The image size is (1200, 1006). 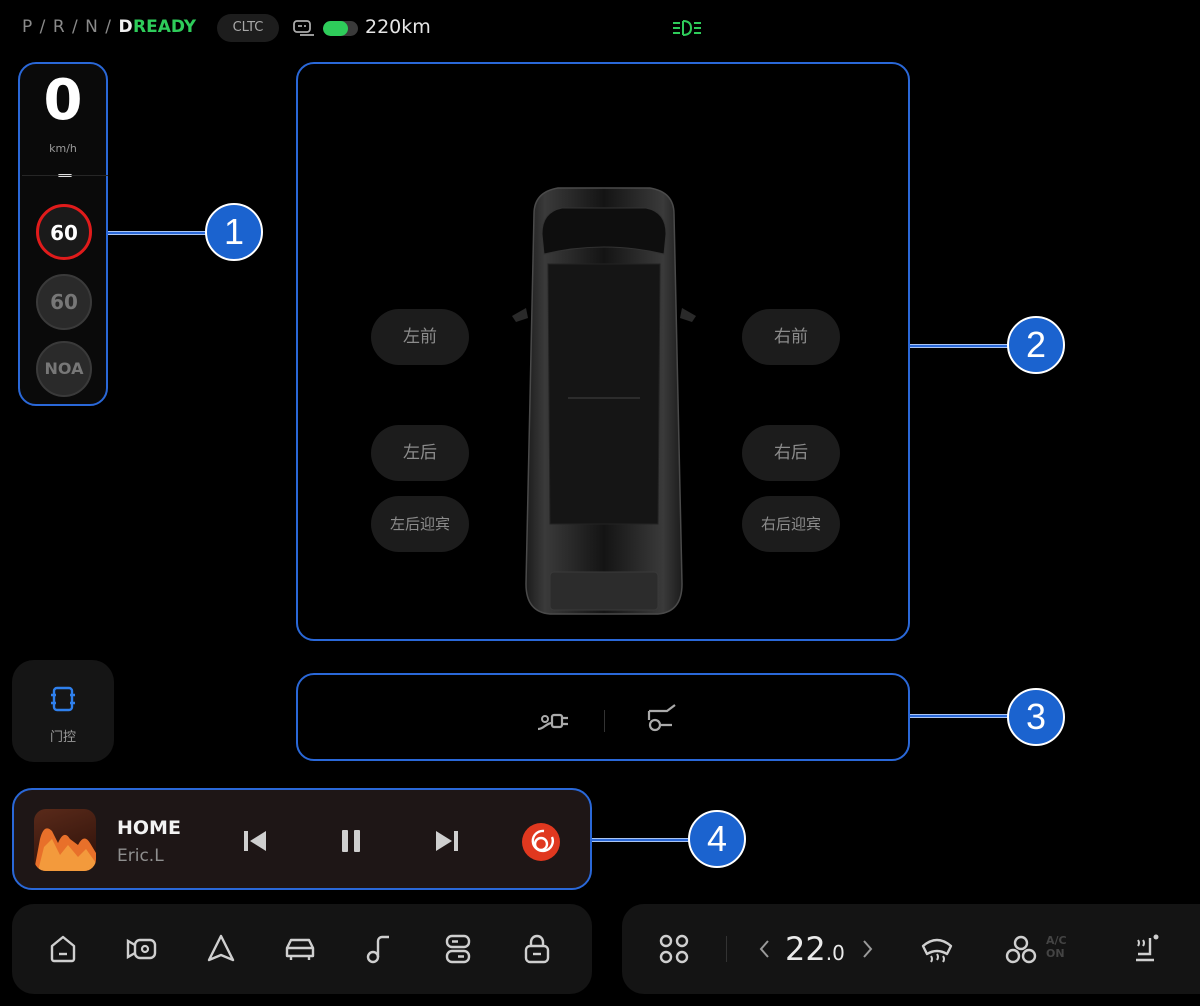 I want to click on gear-indicator: P / R / N / D, so click(x=78, y=27).